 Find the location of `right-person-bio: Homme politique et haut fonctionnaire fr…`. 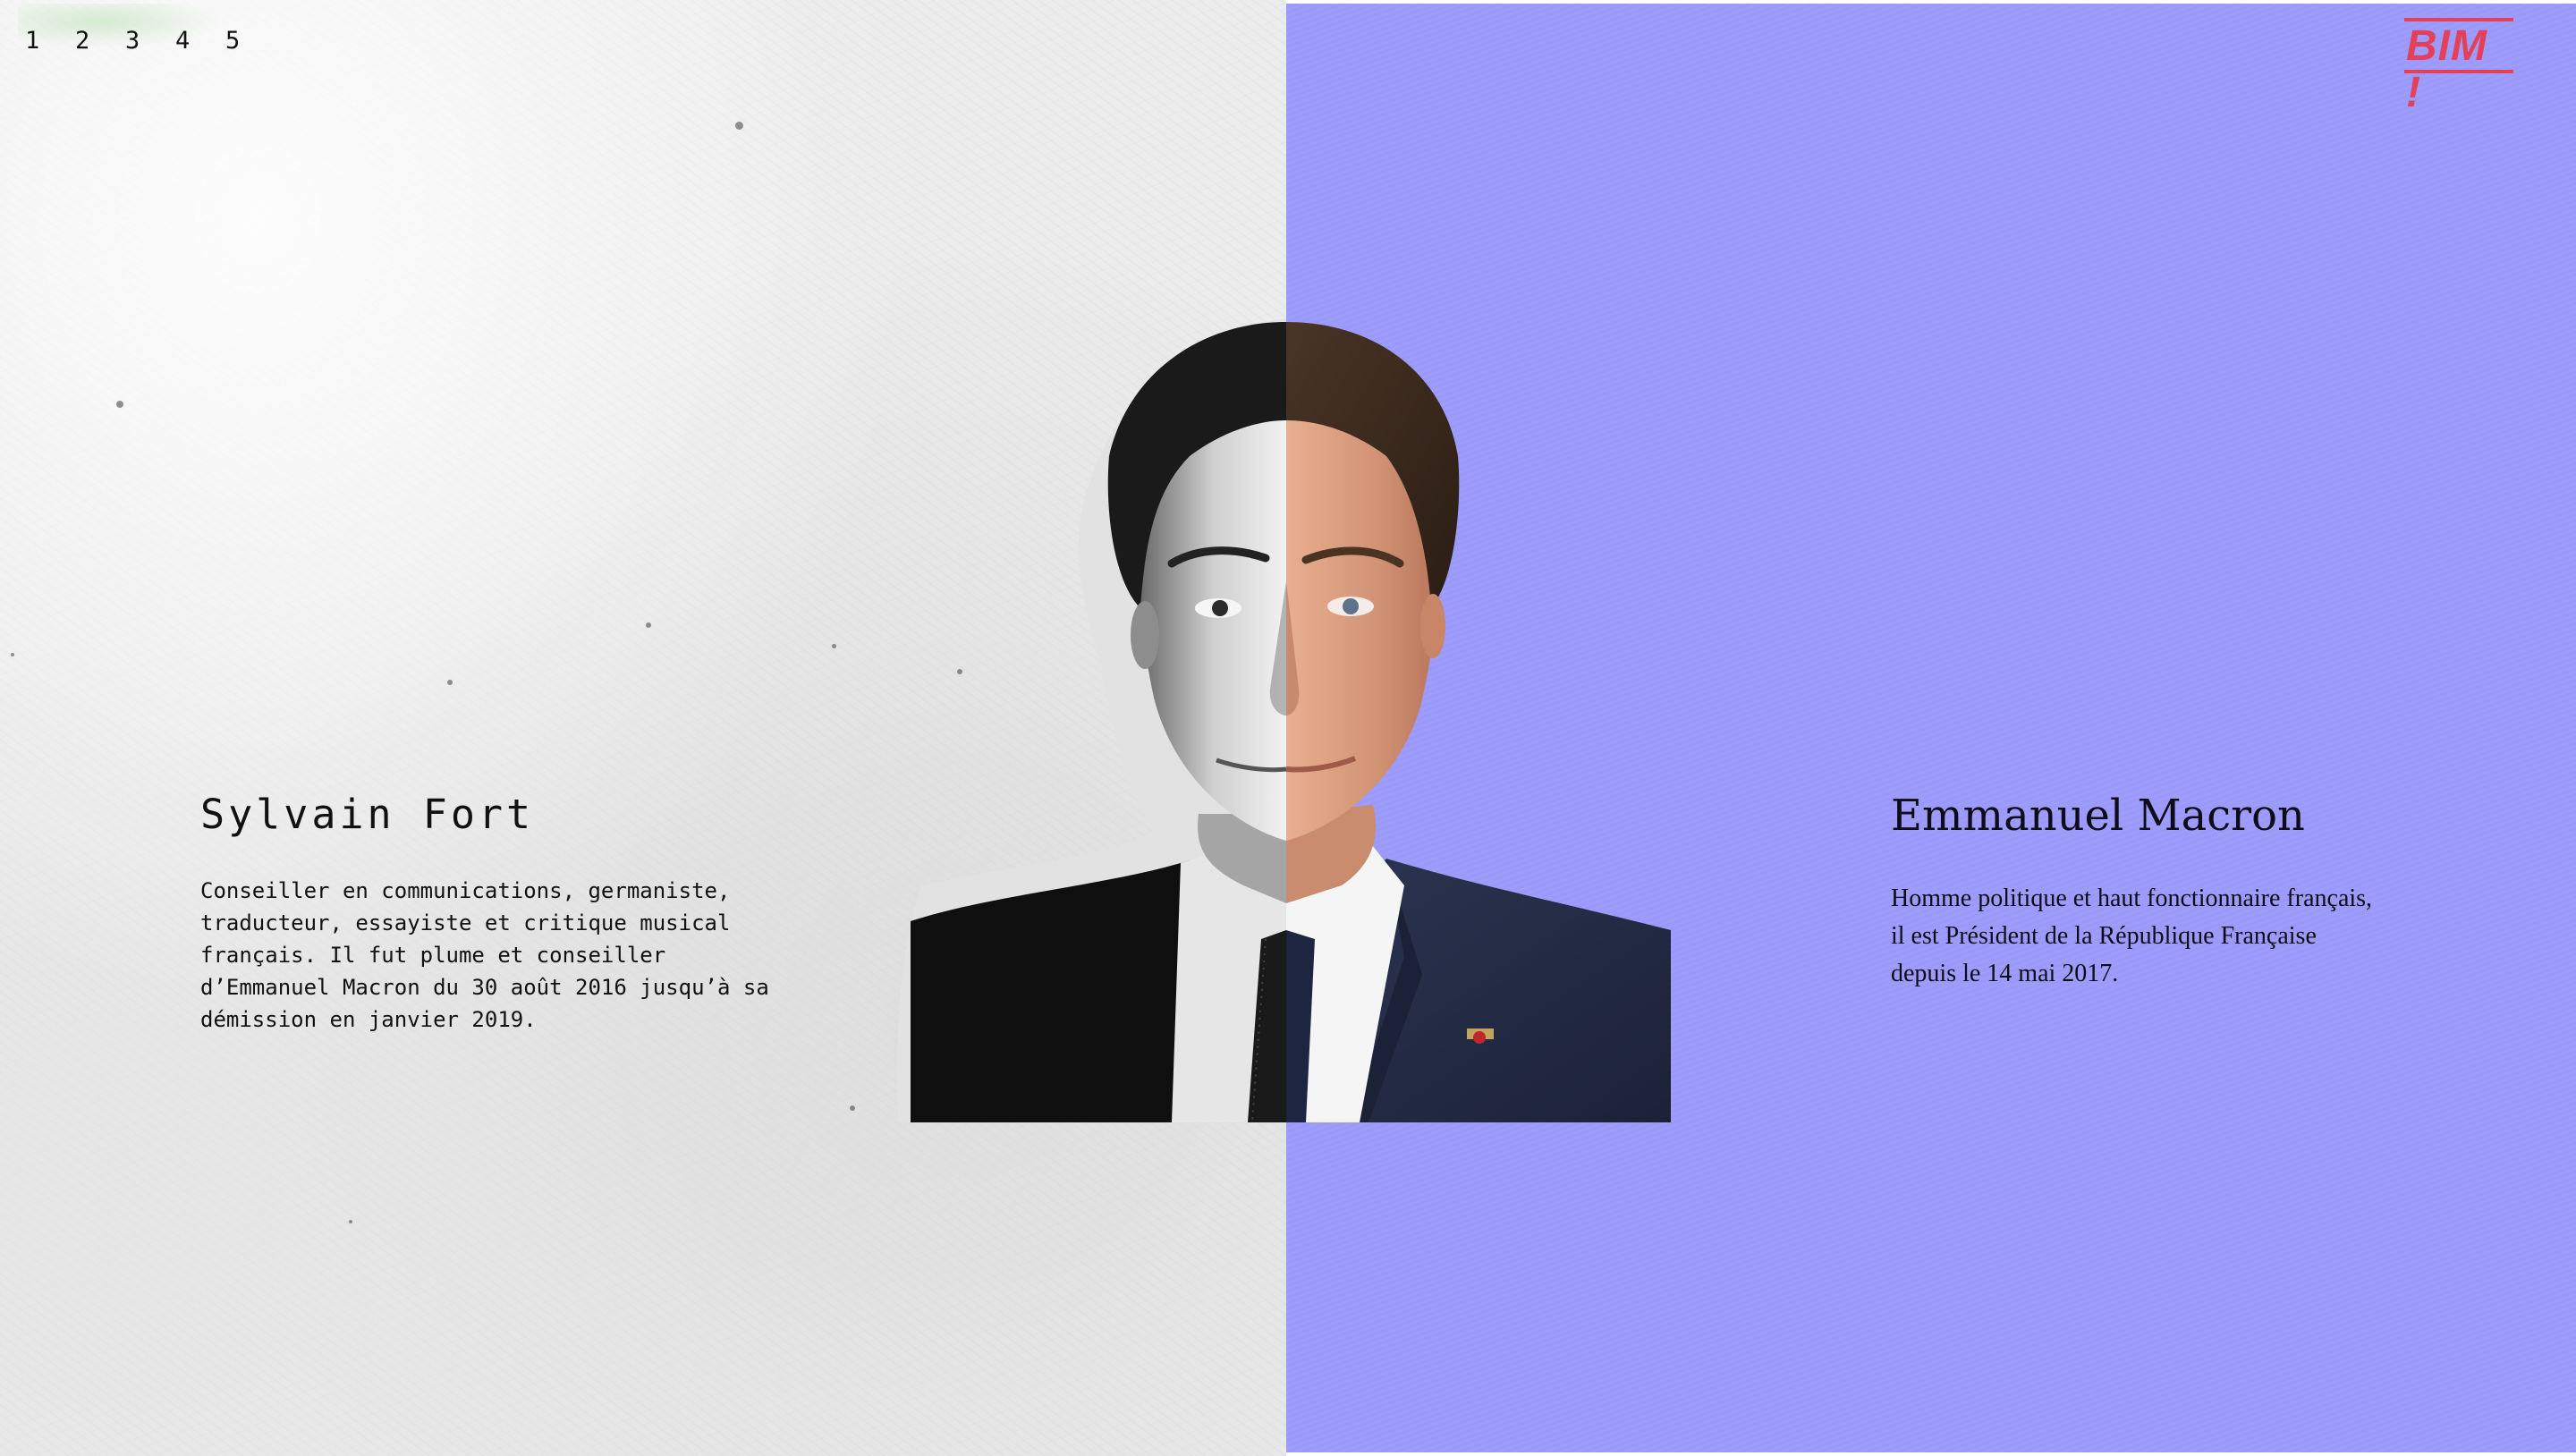

right-person-bio: Homme politique et haut fonctionnaire fr… is located at coordinates (2132, 936).